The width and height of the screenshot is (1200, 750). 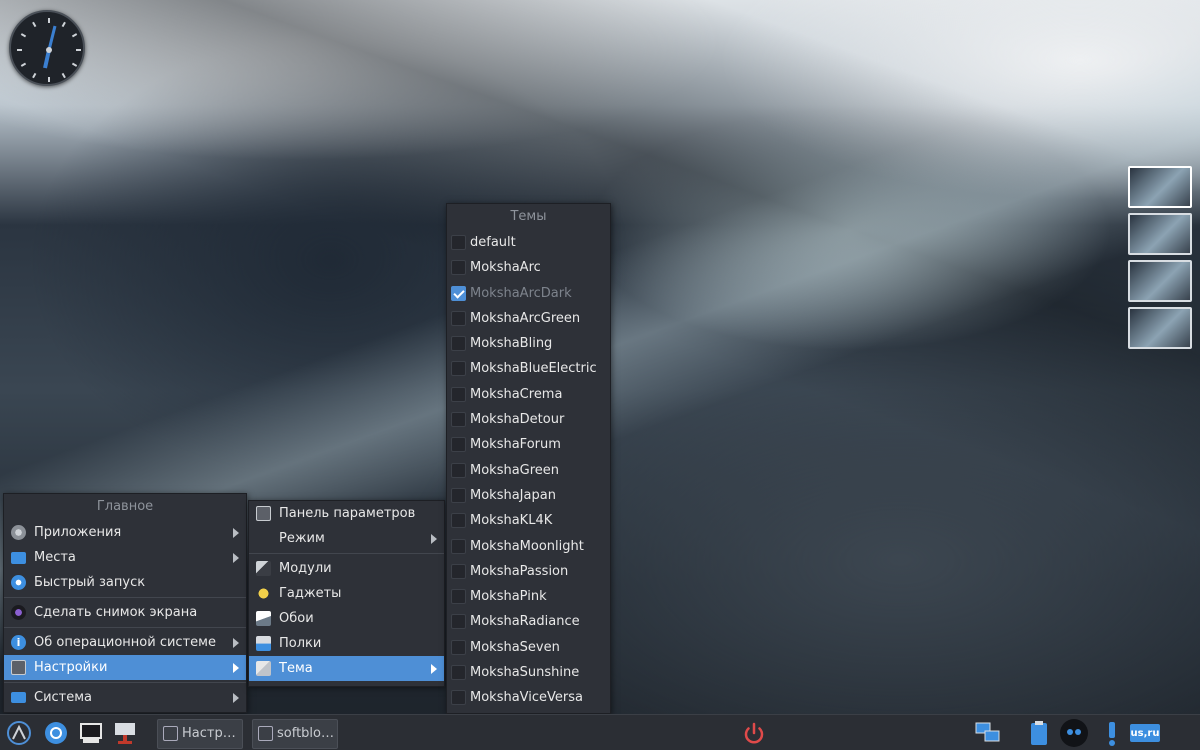 I want to click on theme-item: MokshaArcDark, so click(x=528, y=293).